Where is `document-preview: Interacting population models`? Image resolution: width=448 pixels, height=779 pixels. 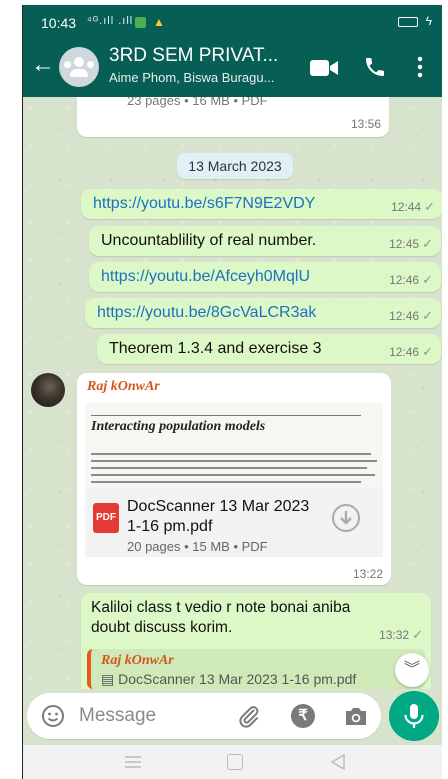 document-preview: Interacting population models is located at coordinates (234, 446).